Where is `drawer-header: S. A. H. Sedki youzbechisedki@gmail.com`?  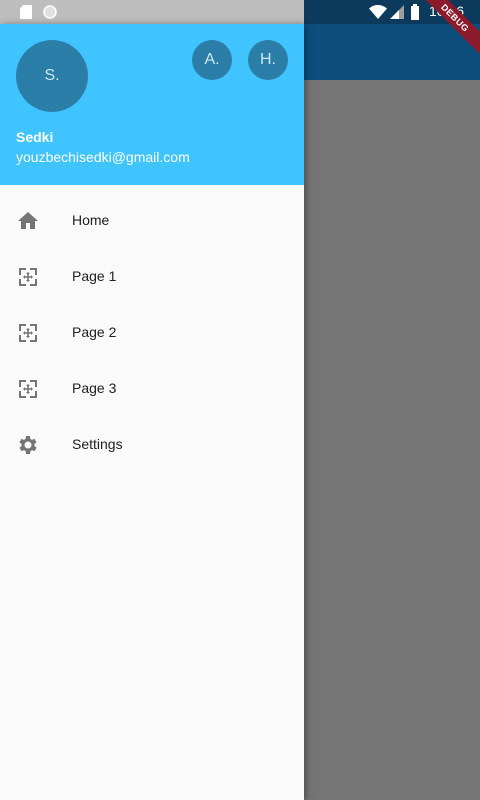
drawer-header: S. A. H. Sedki youzbechisedki@gmail.com is located at coordinates (152, 104).